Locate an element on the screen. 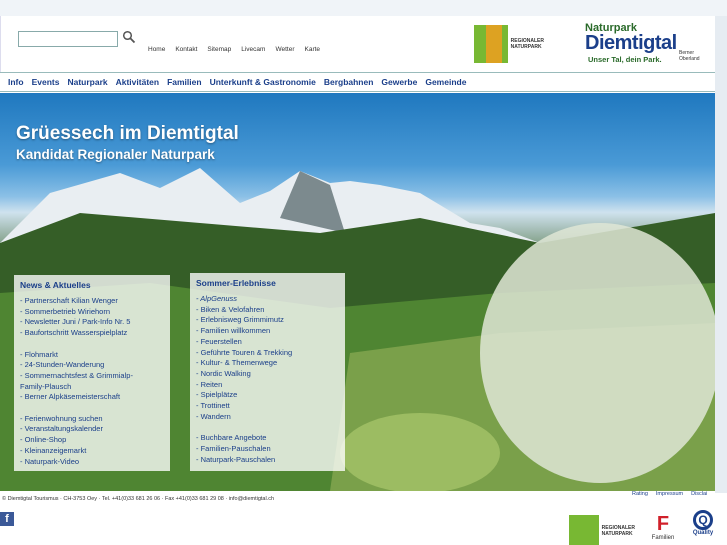  news-item: - Sommernachtsfest & Grimmialp- is located at coordinates (92, 376).